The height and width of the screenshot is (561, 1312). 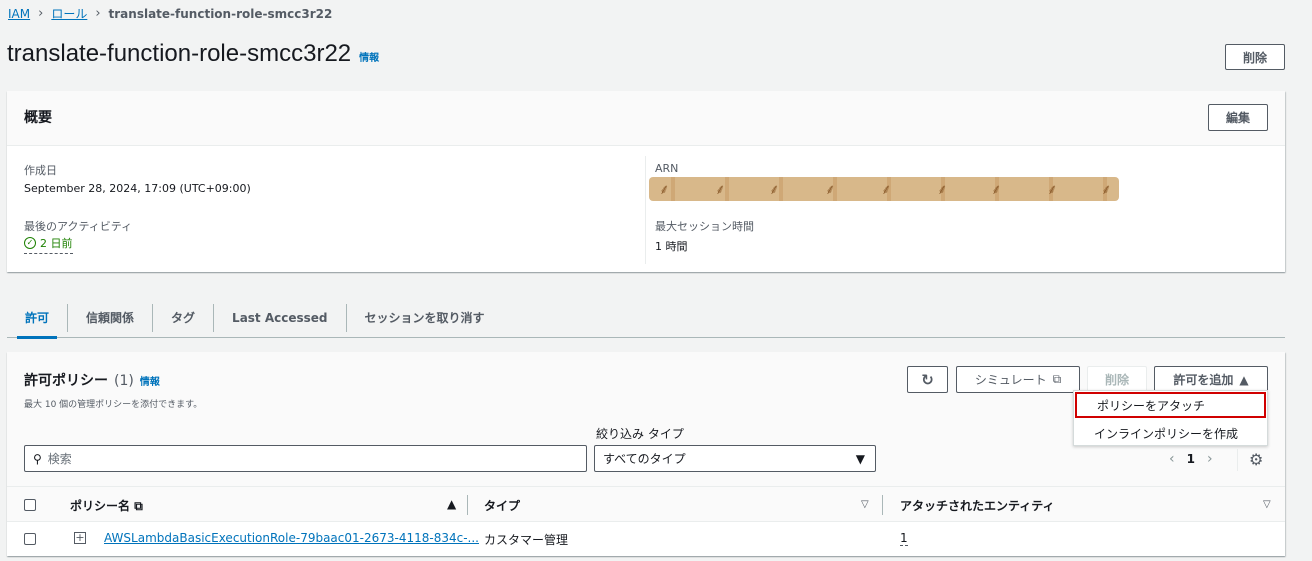 What do you see at coordinates (977, 505) in the screenshot?
I see `column-header-entities: アタッチされたエンティティ` at bounding box center [977, 505].